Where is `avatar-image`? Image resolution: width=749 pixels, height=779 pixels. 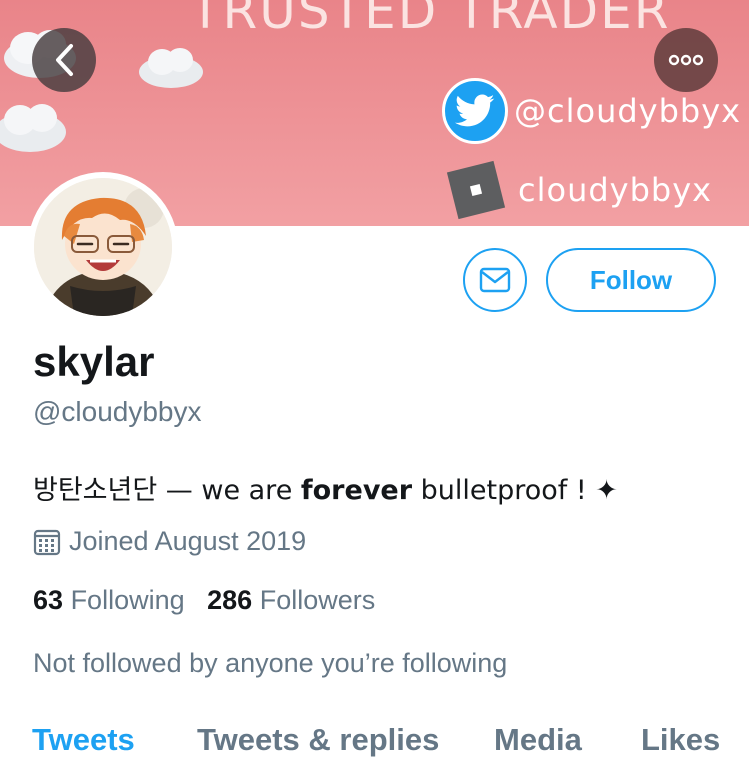 avatar-image is located at coordinates (103, 247).